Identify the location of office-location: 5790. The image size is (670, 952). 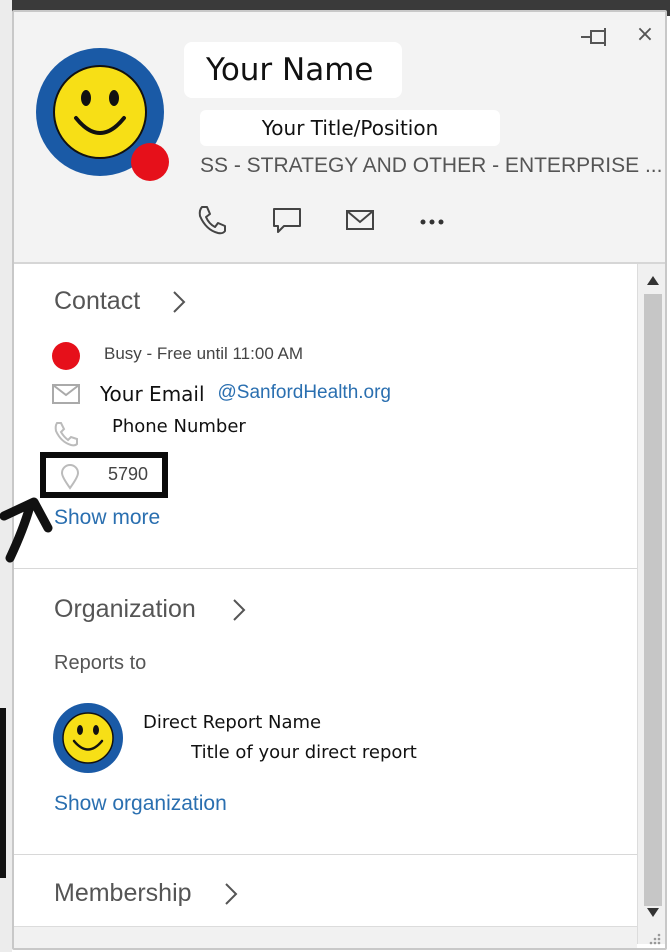
(128, 474).